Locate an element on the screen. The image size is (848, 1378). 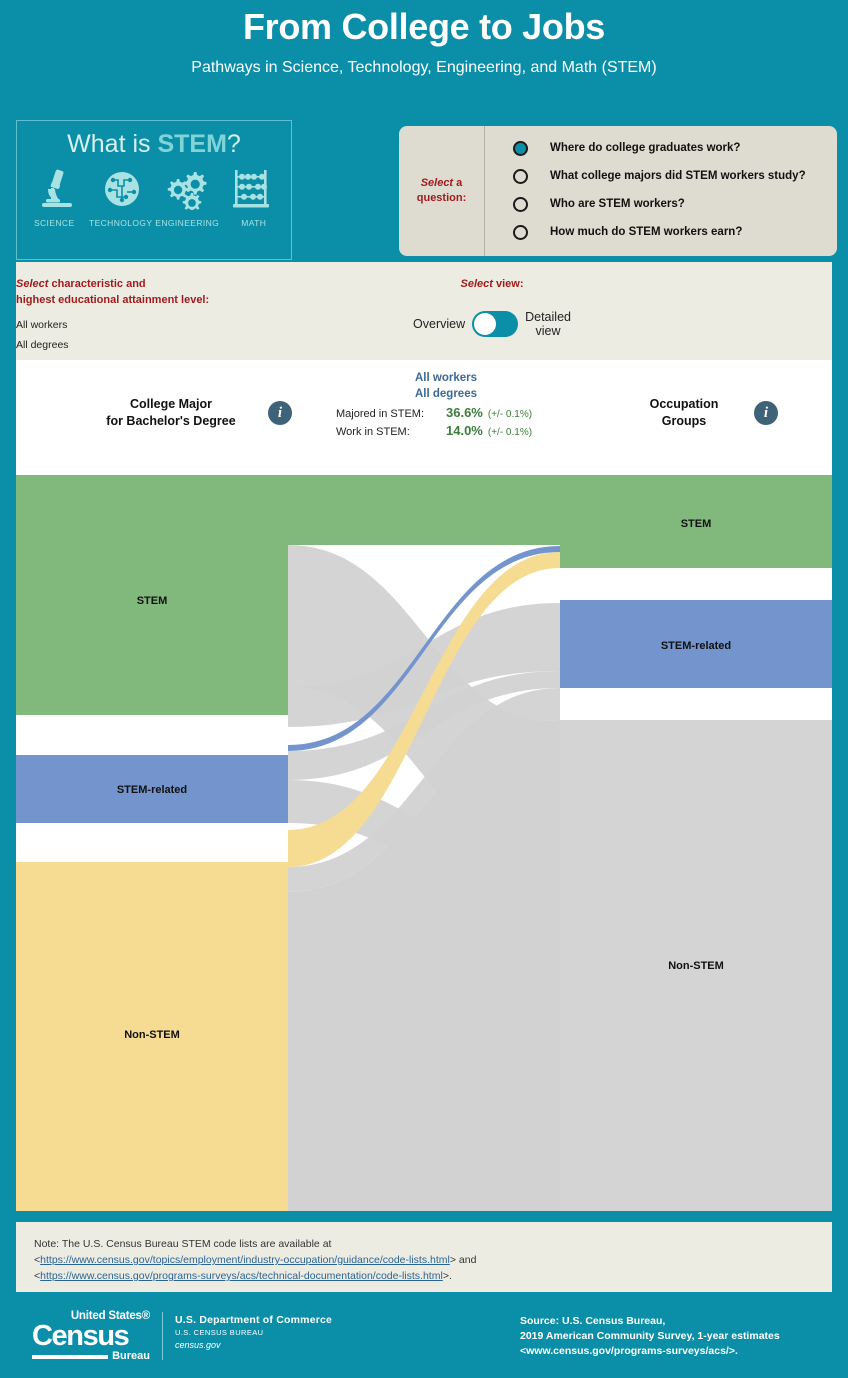
logo-census-word: Census is located at coordinates (81, 1336).